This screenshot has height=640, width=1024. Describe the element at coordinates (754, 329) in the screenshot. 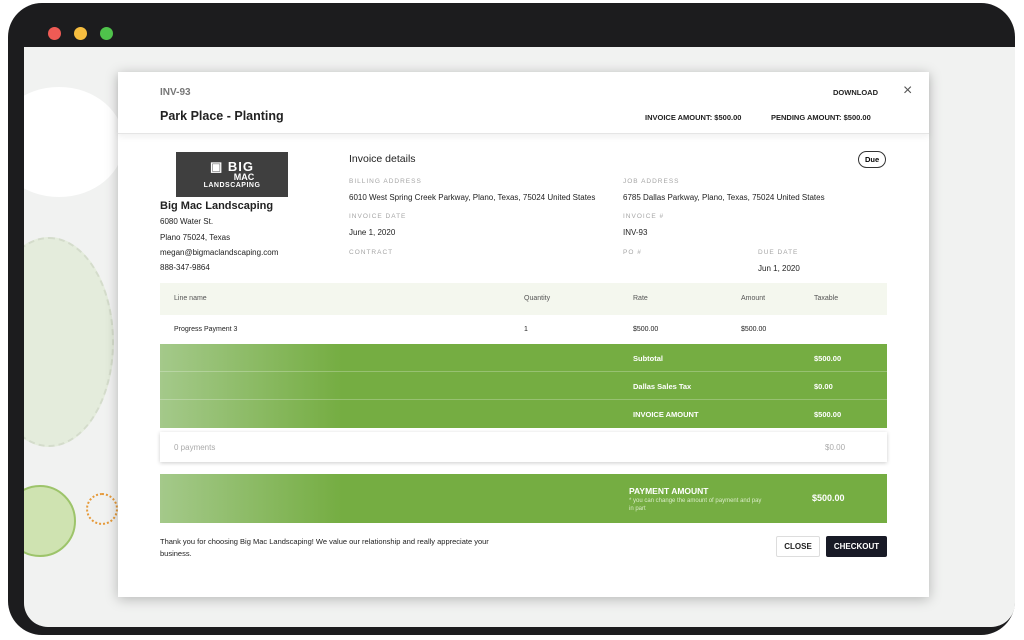

I see `amount: $500.00` at that location.